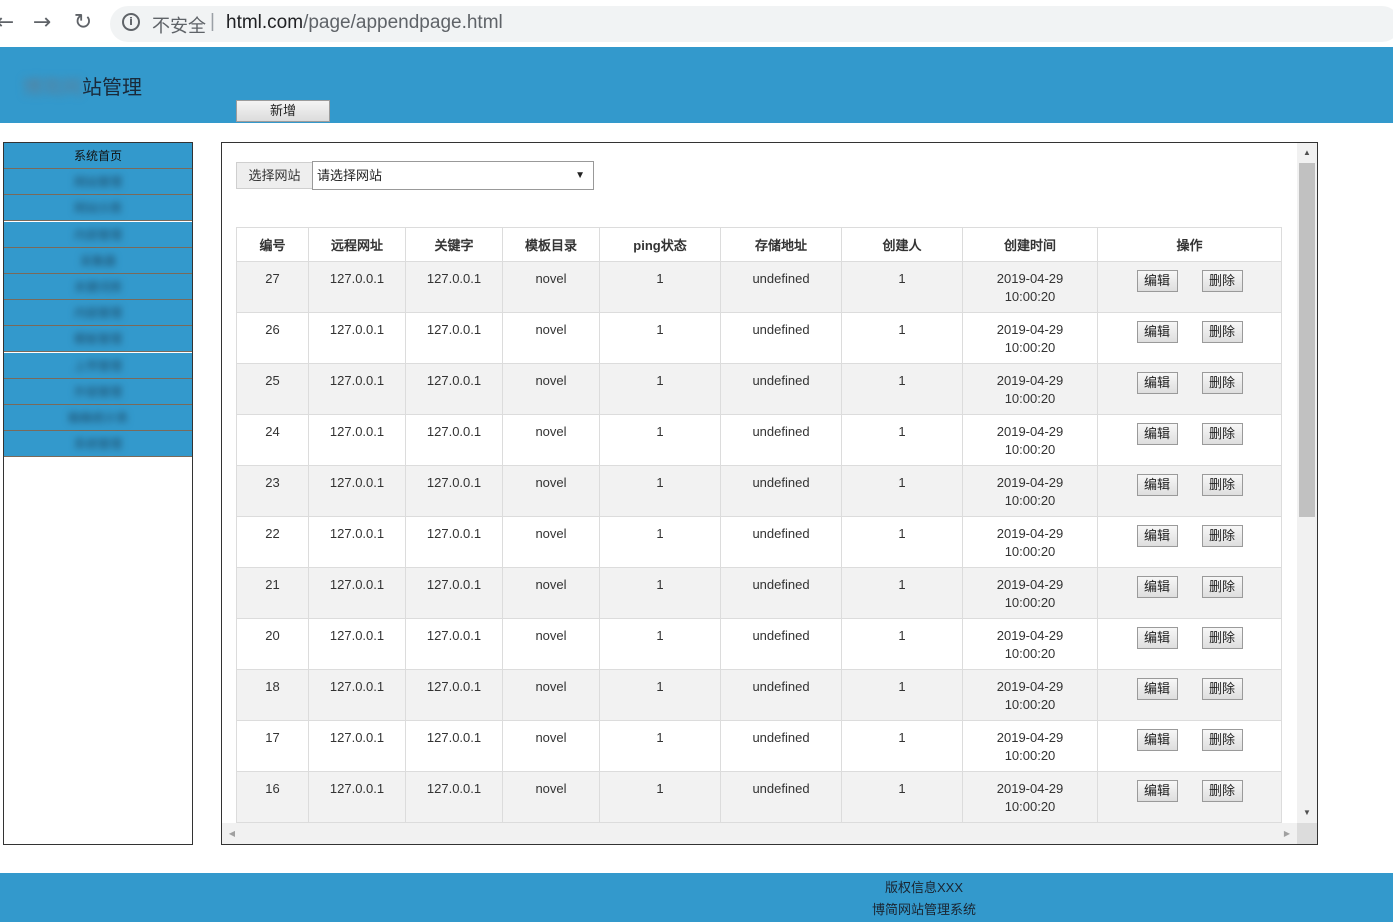  What do you see at coordinates (83, 23) in the screenshot?
I see `reload-icon: ↻` at bounding box center [83, 23].